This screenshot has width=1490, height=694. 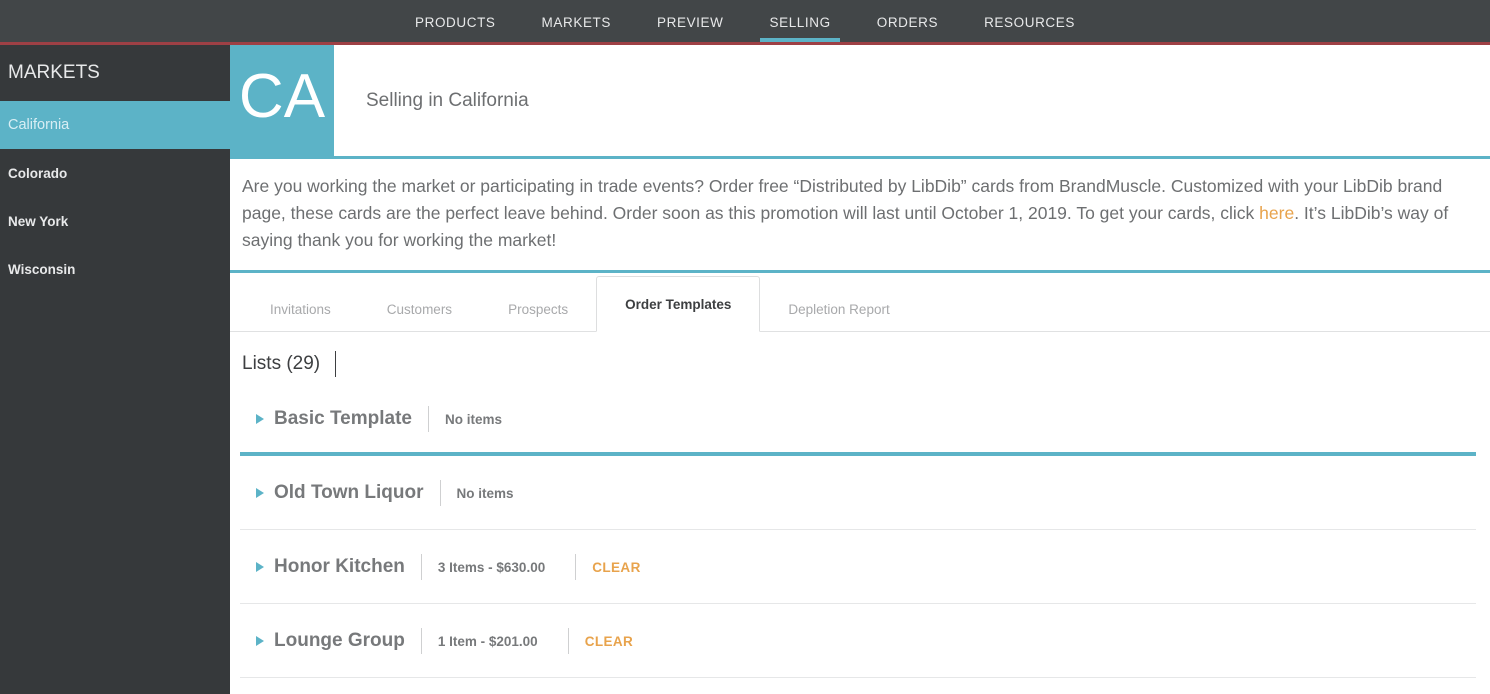 I want to click on page-title: Selling in California, so click(x=447, y=100).